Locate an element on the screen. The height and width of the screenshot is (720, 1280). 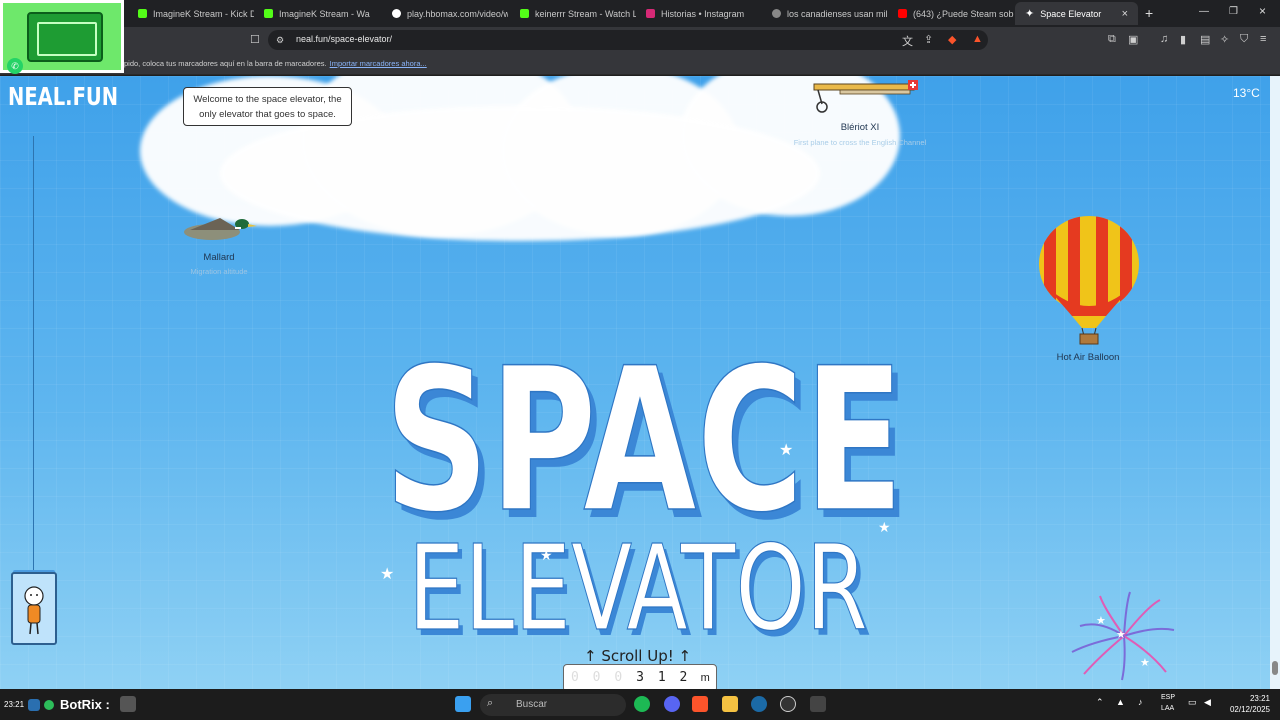
browser-tab: los canadienses usan mills is located at coordinates (825, 13).